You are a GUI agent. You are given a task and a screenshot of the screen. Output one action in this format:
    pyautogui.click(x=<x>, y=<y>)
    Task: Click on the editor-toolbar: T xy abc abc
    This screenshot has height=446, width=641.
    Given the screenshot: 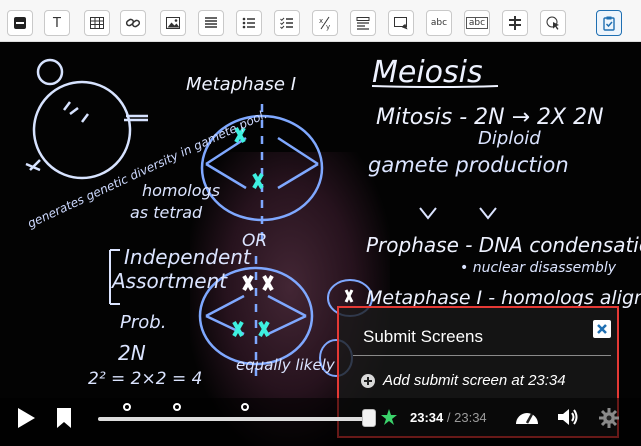 What is the action you would take?
    pyautogui.click(x=320, y=21)
    